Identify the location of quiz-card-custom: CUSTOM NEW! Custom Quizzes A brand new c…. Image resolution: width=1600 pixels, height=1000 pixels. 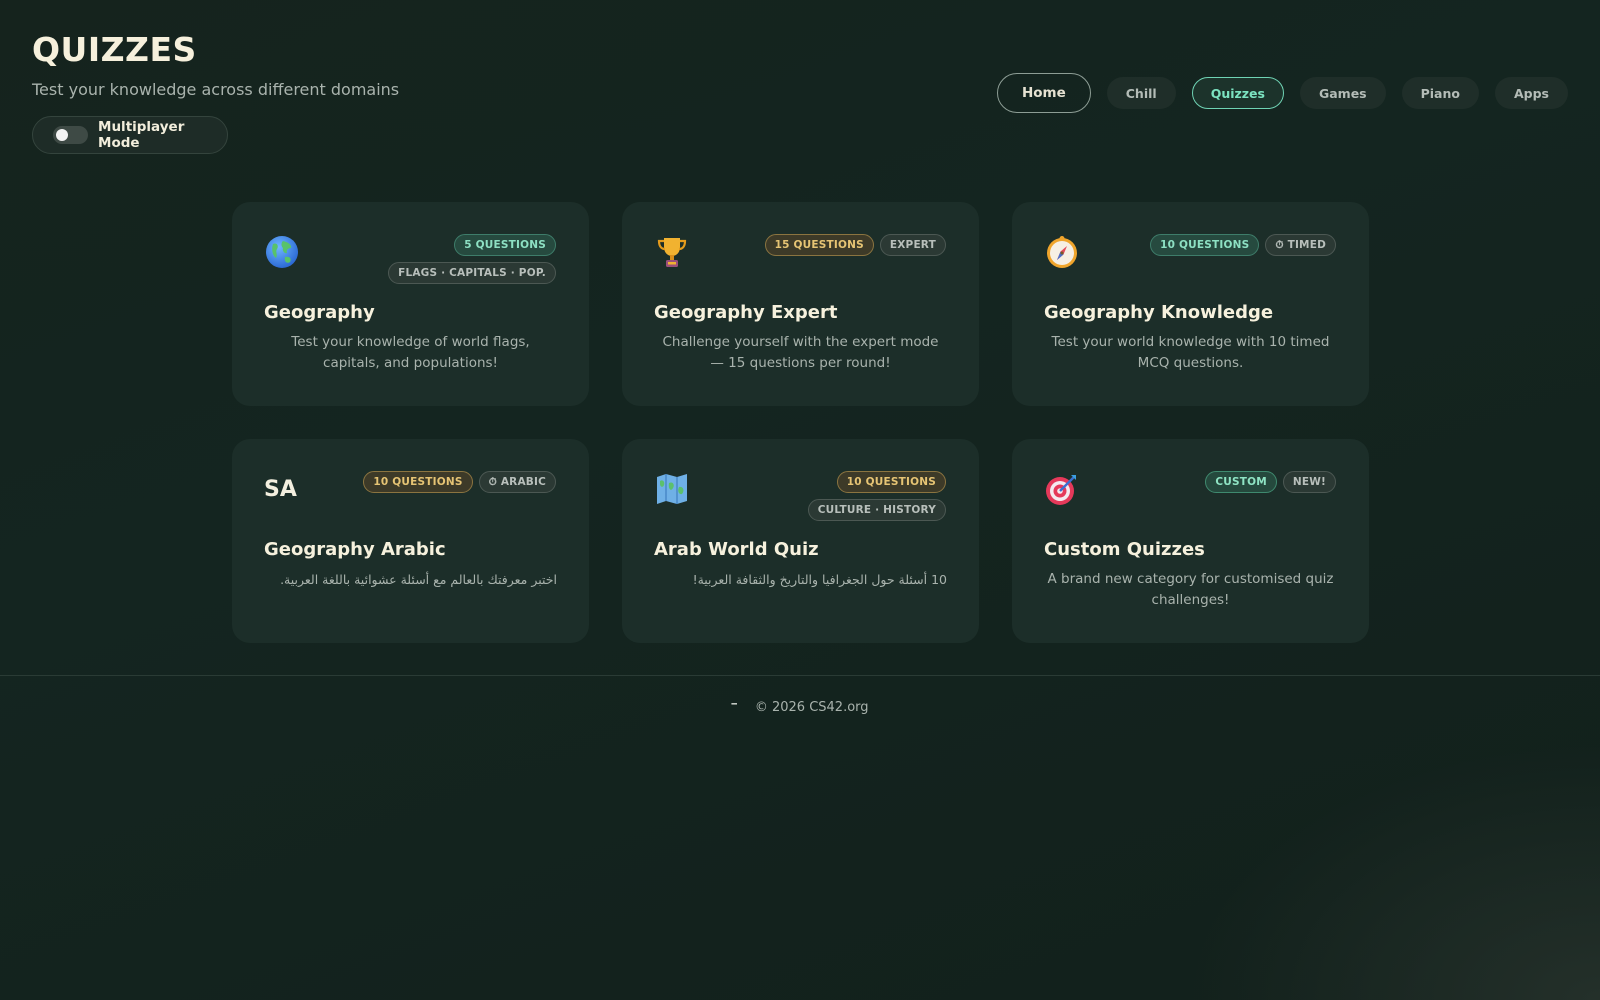
(1190, 541).